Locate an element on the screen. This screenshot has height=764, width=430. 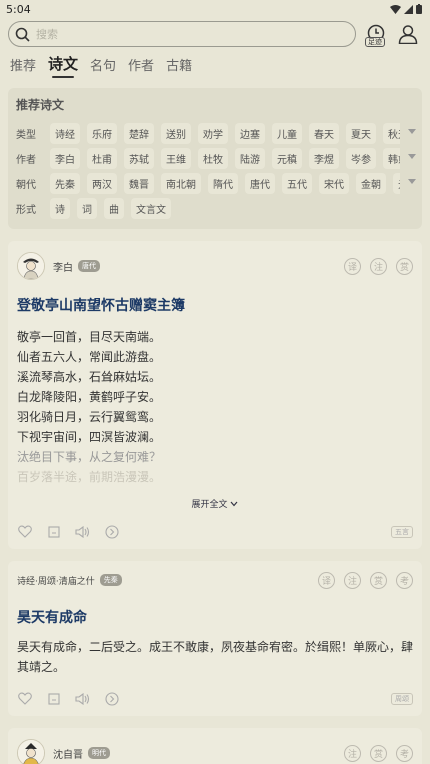
filter-chip: 春天 is located at coordinates (324, 133).